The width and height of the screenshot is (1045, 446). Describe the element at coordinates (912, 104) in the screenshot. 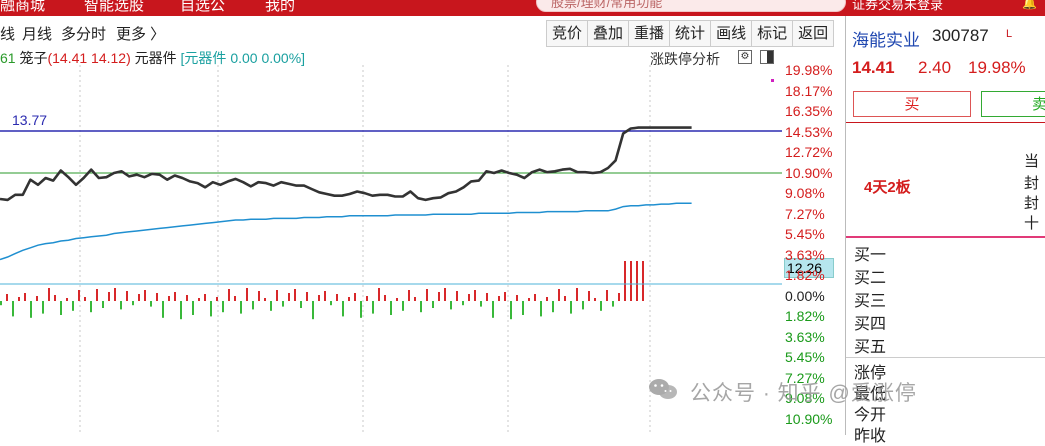

I see `buy-button: 买` at that location.